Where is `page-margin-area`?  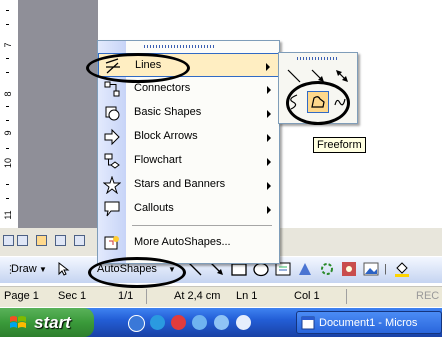 page-margin-area is located at coordinates (58, 114).